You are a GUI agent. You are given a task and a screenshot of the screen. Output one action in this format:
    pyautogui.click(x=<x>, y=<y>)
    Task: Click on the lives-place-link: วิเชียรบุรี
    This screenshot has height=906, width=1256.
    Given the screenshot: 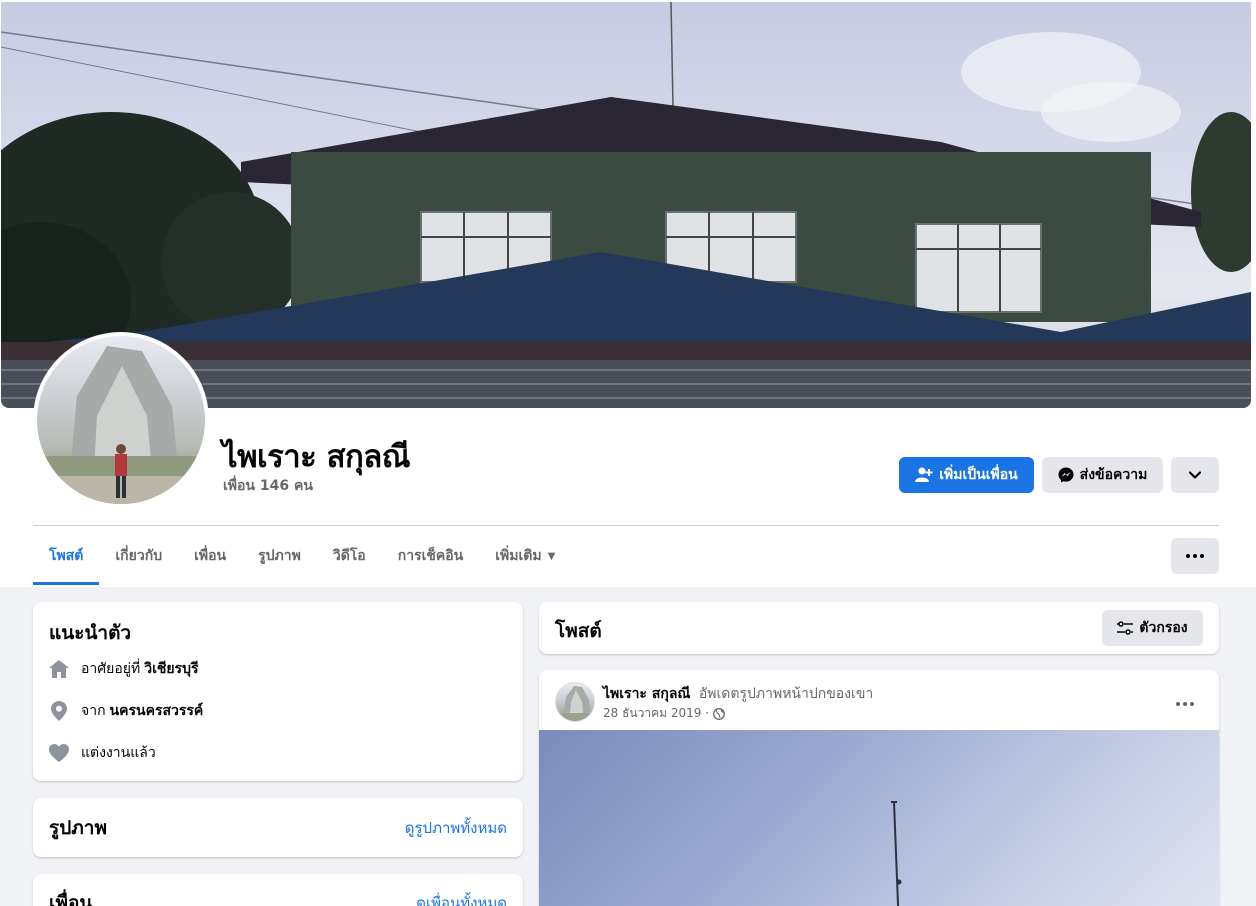 What is the action you would take?
    pyautogui.click(x=171, y=669)
    